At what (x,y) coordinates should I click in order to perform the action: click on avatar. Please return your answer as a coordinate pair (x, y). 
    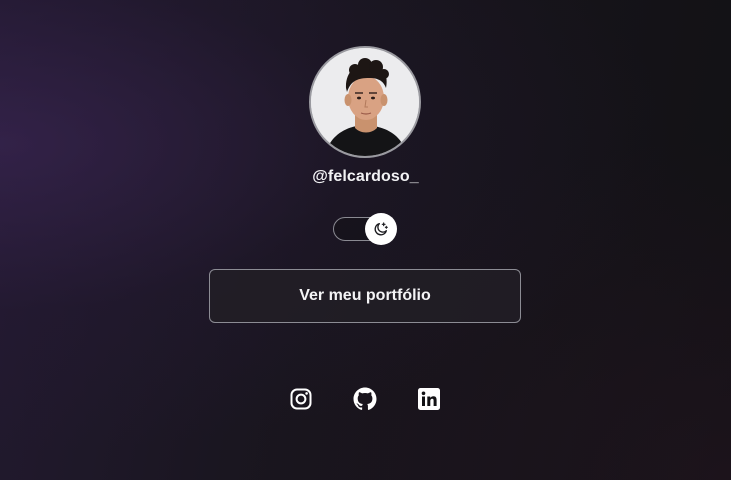
    Looking at the image, I should click on (365, 102).